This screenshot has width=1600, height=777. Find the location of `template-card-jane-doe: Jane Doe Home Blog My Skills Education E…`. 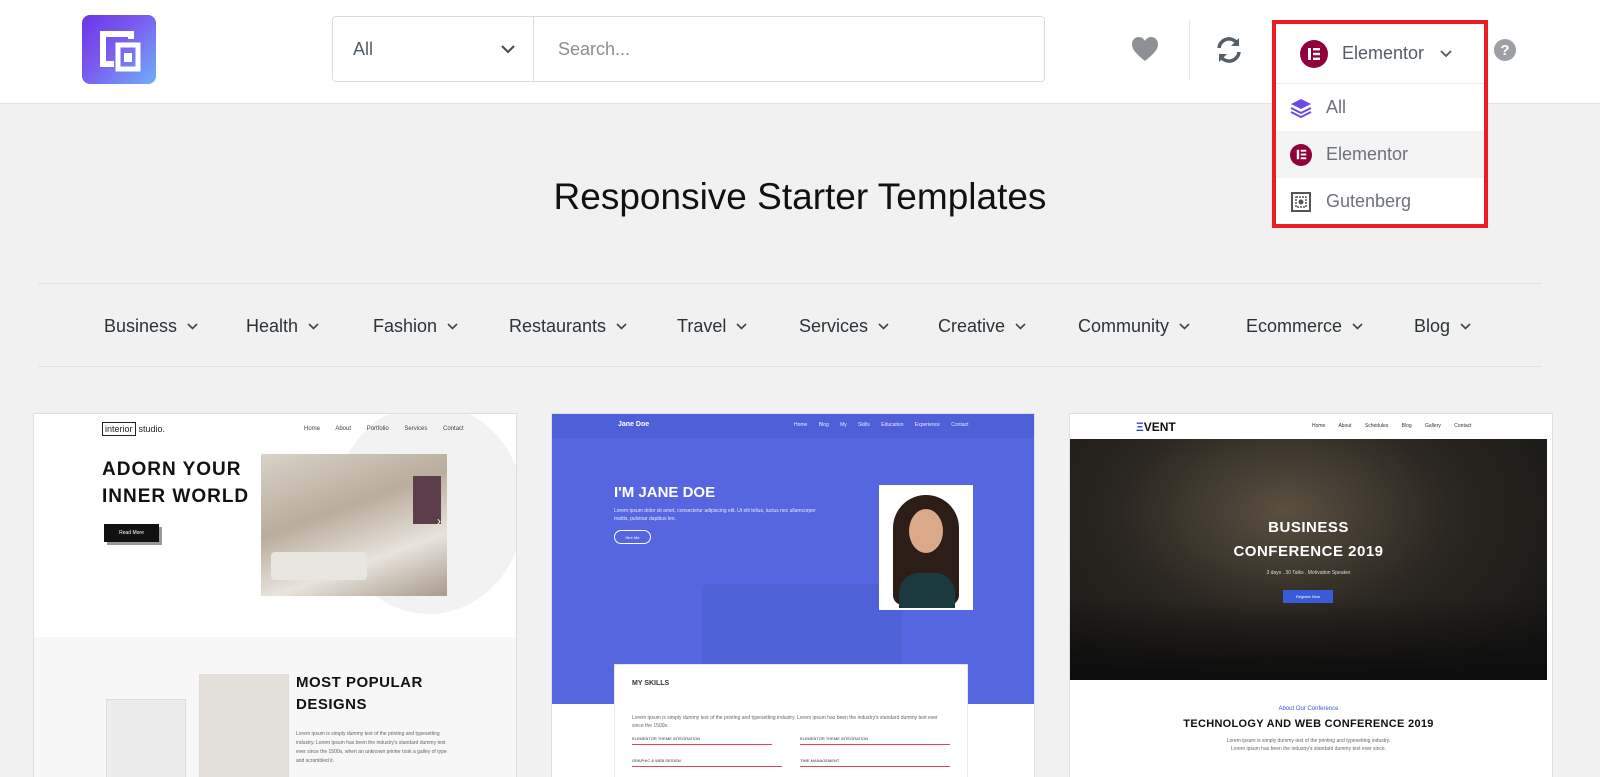

template-card-jane-doe: Jane Doe Home Blog My Skills Education E… is located at coordinates (793, 595).